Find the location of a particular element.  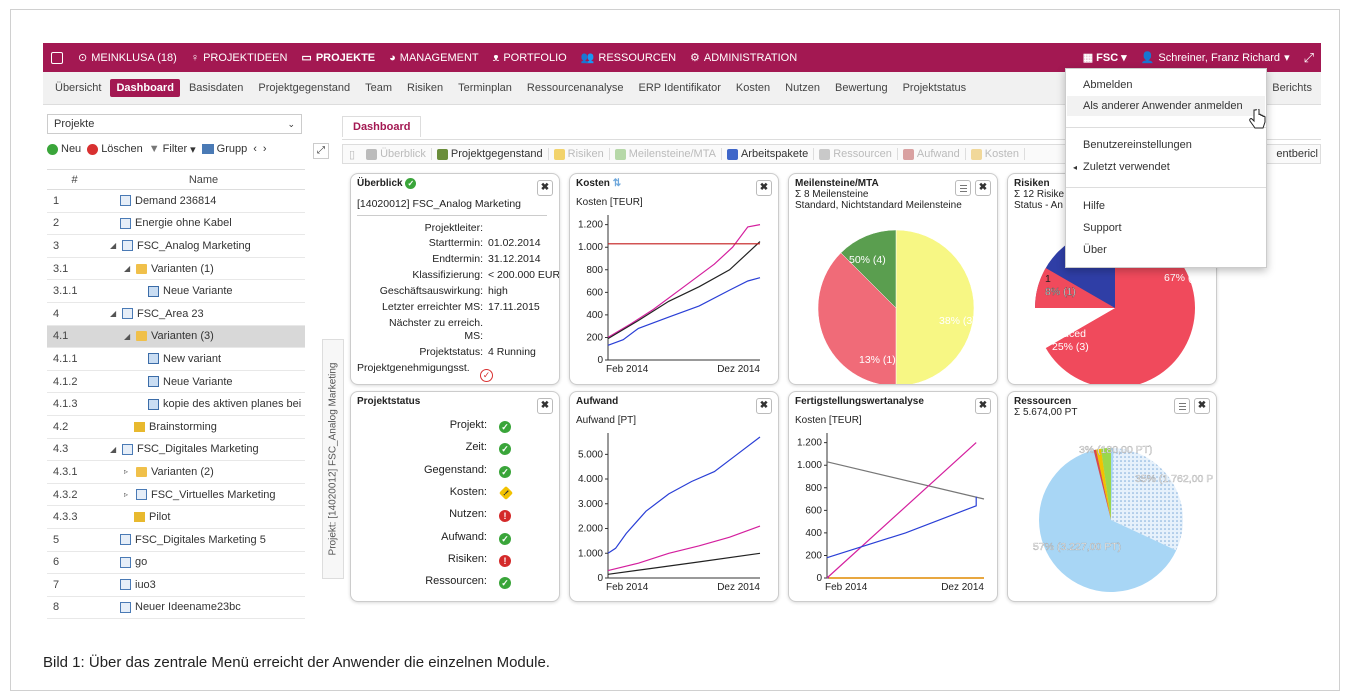

tree-row: 4.3.2 ▹ FSC_Virtuelles Marketing is located at coordinates (176, 495).